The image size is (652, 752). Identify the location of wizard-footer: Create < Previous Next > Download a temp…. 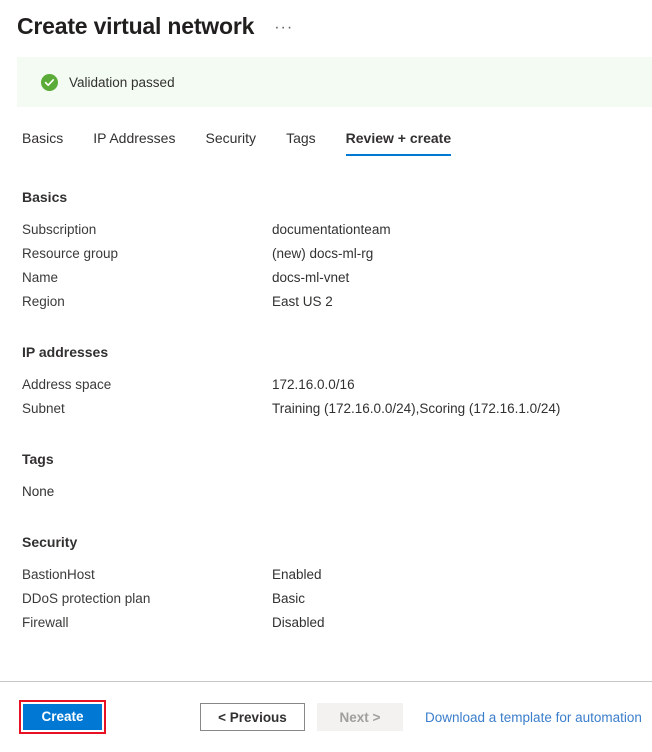
(326, 717).